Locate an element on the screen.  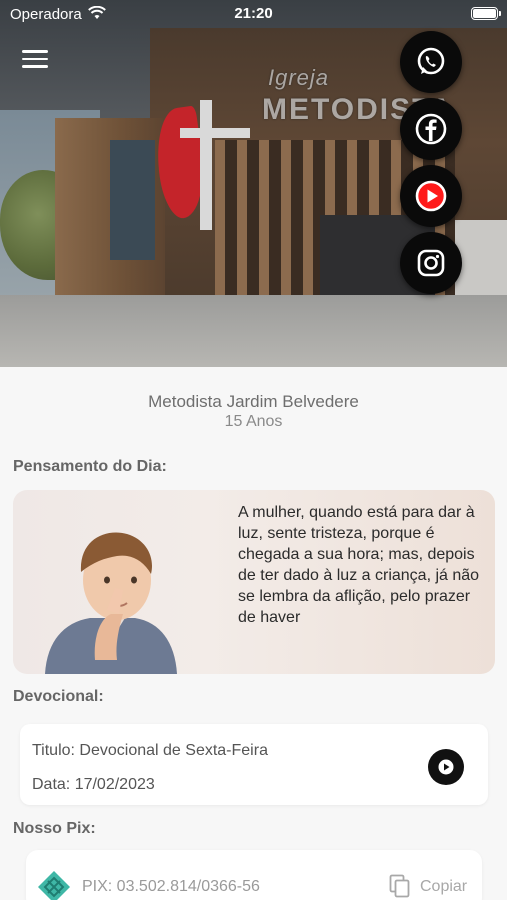
church-subtitle: 15 Anos is located at coordinates (253, 421).